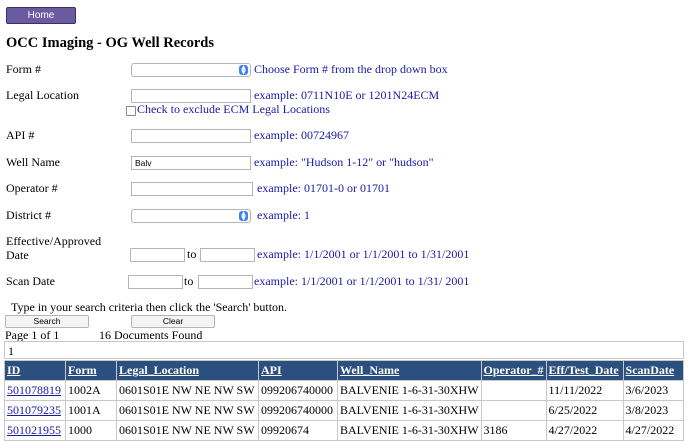 Image resolution: width=690 pixels, height=441 pixels. I want to click on column-header-api: API, so click(298, 370).